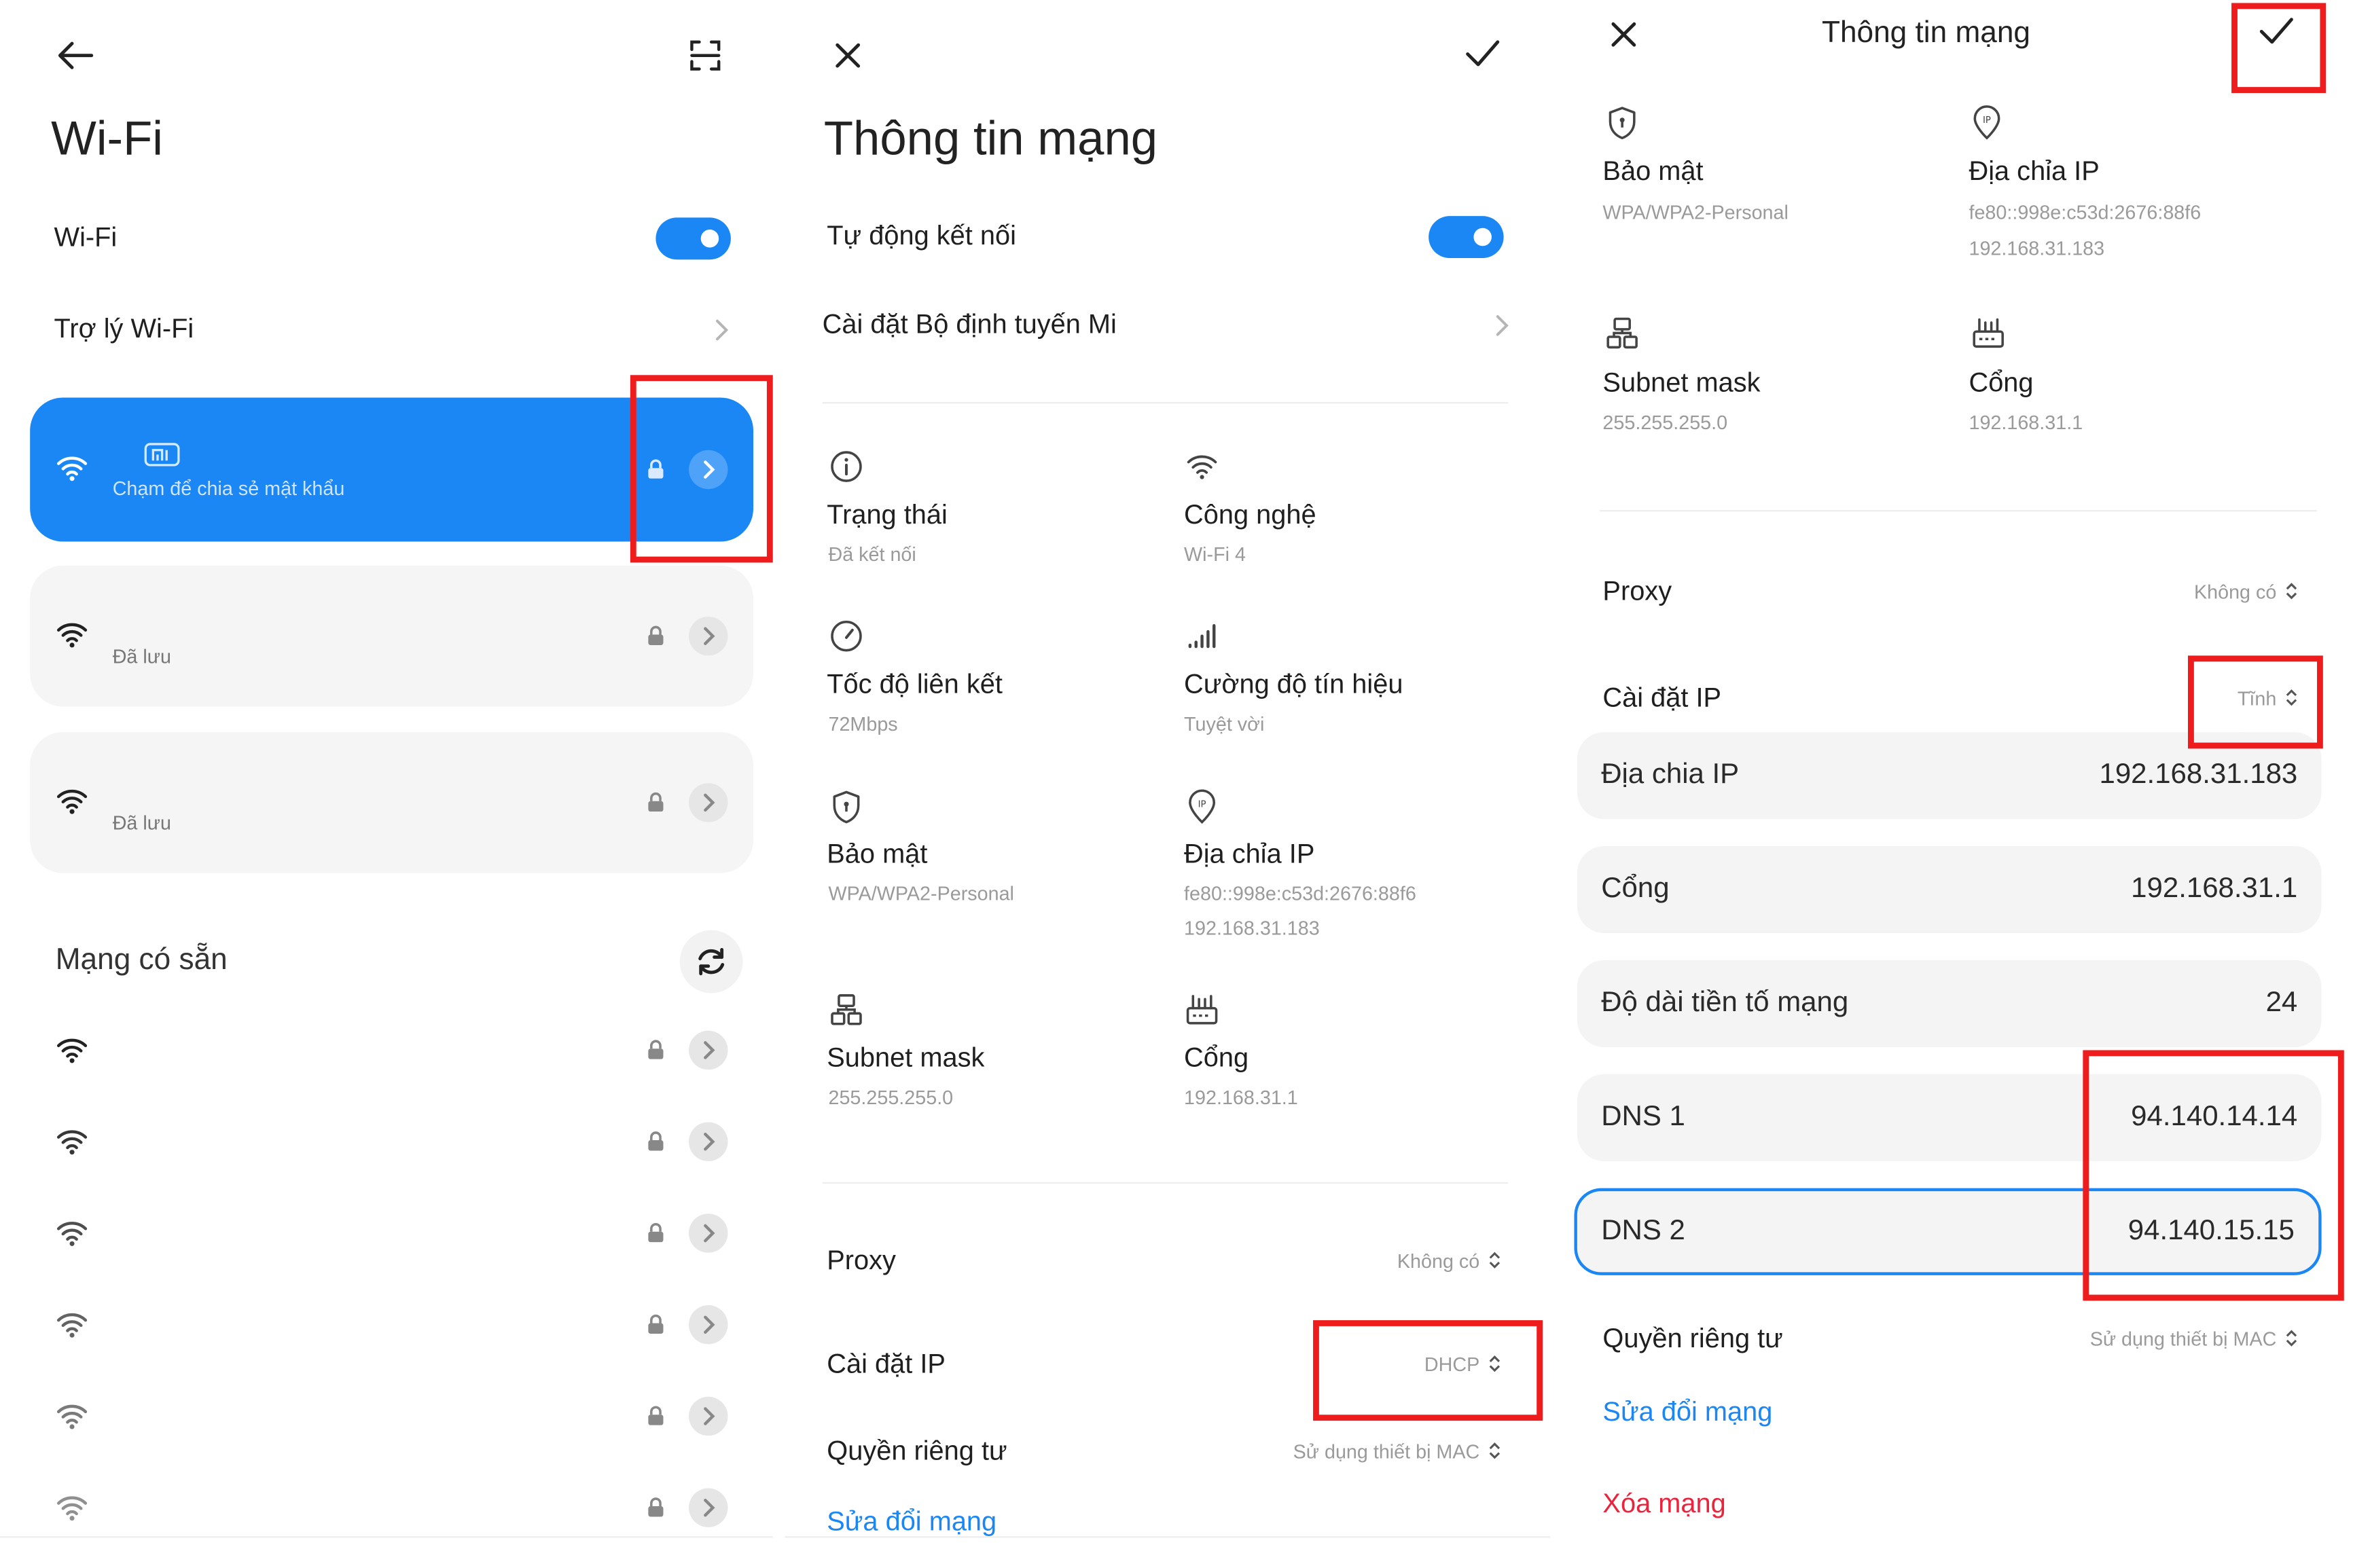  Describe the element at coordinates (1949, 1004) in the screenshot. I see `prefix-length-field: Độ dài tiền tố mạng 24` at that location.